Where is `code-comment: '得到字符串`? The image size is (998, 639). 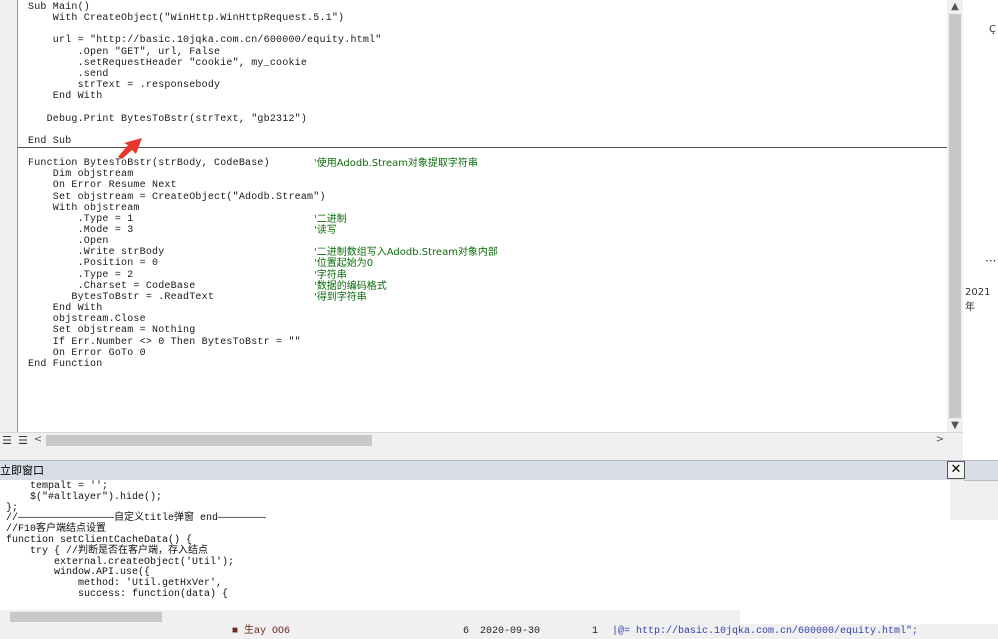
code-comment: '得到字符串 is located at coordinates (340, 297).